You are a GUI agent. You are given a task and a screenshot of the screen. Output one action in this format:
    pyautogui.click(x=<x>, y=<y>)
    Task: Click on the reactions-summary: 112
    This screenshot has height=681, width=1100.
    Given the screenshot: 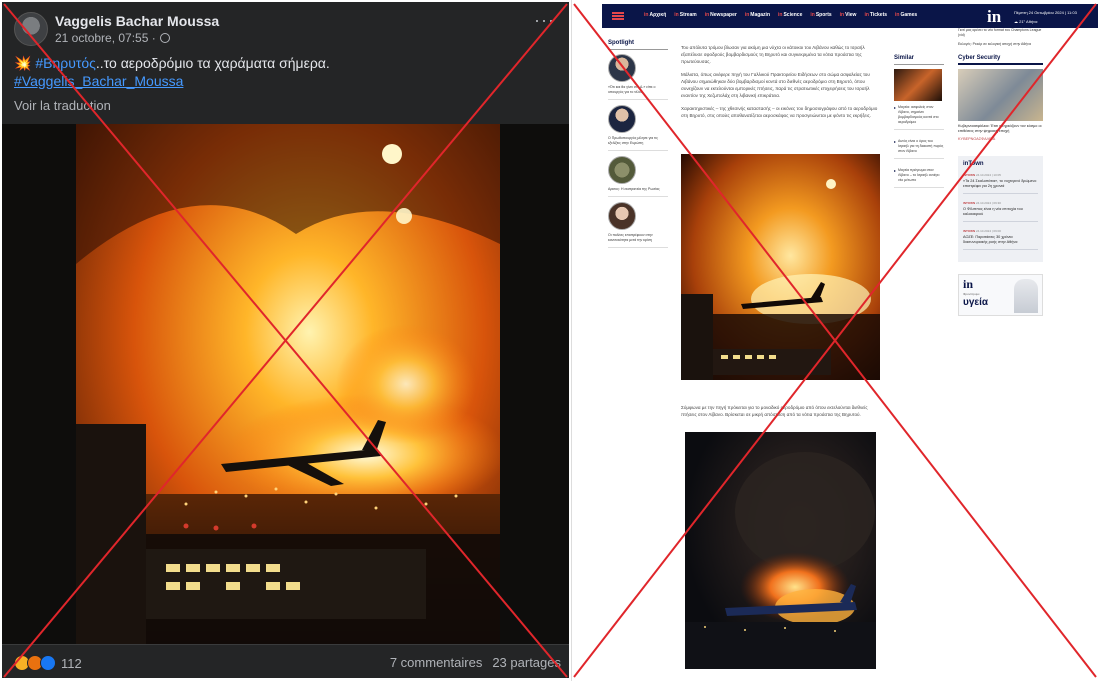 What is the action you would take?
    pyautogui.click(x=48, y=663)
    